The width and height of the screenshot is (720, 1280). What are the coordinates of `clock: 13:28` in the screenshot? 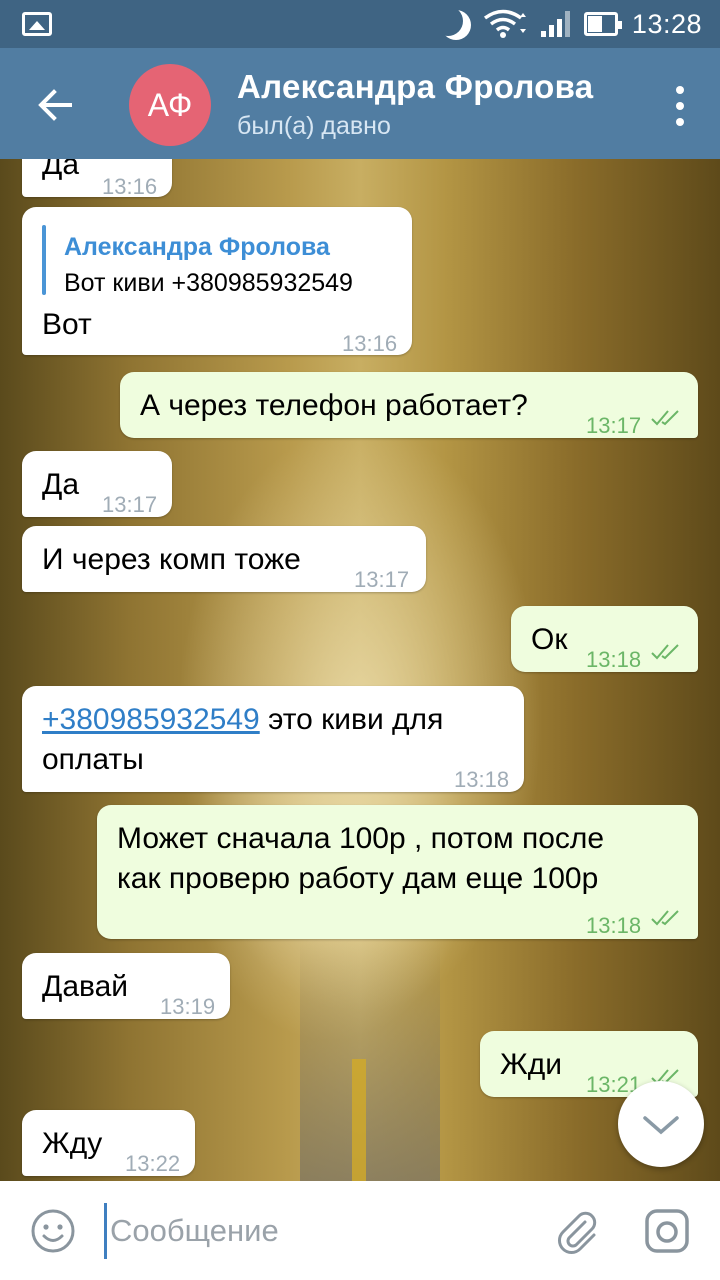 It's located at (666, 23).